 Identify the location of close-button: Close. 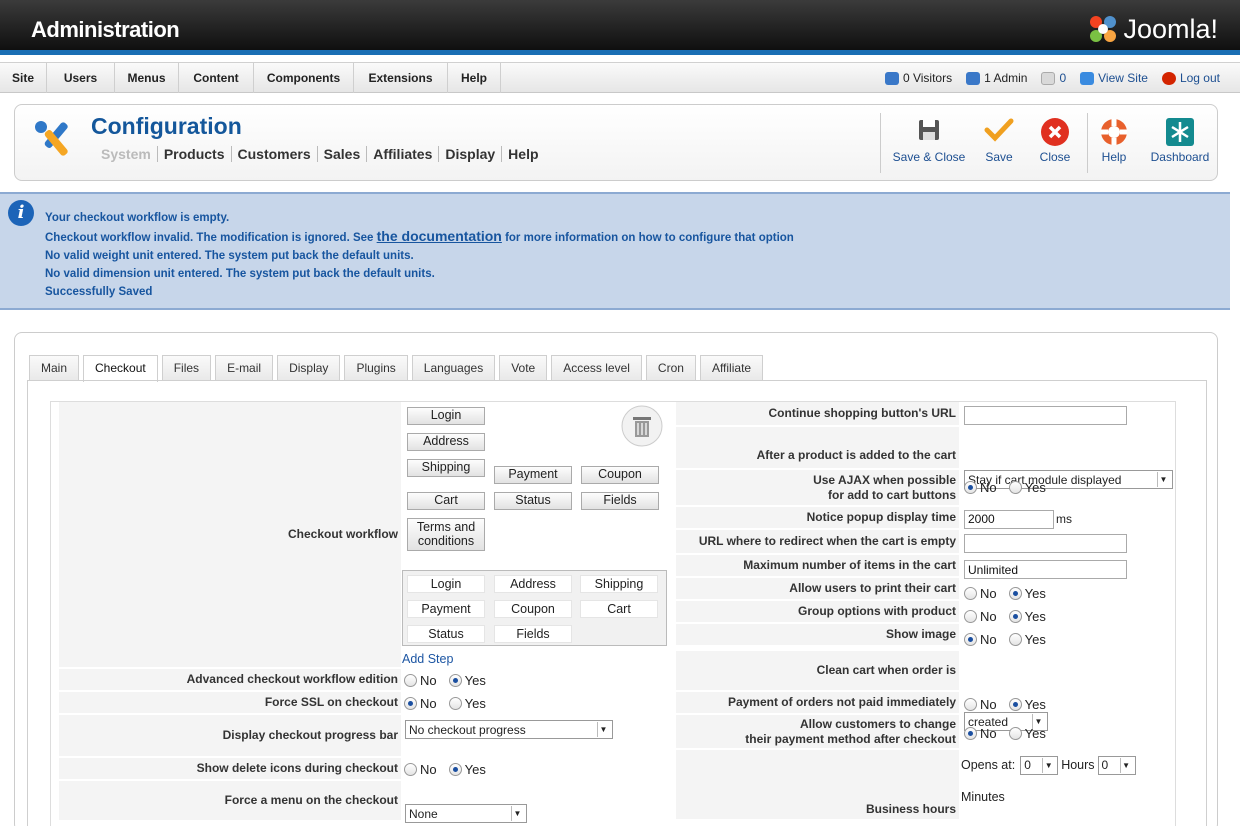
(1055, 140).